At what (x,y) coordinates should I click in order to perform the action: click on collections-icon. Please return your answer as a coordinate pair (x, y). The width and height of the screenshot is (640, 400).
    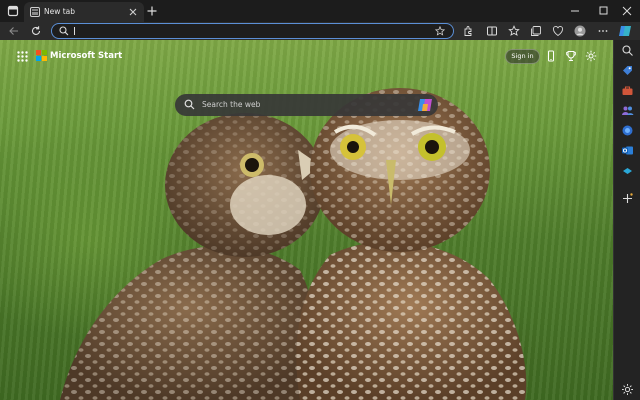
    Looking at the image, I should click on (536, 31).